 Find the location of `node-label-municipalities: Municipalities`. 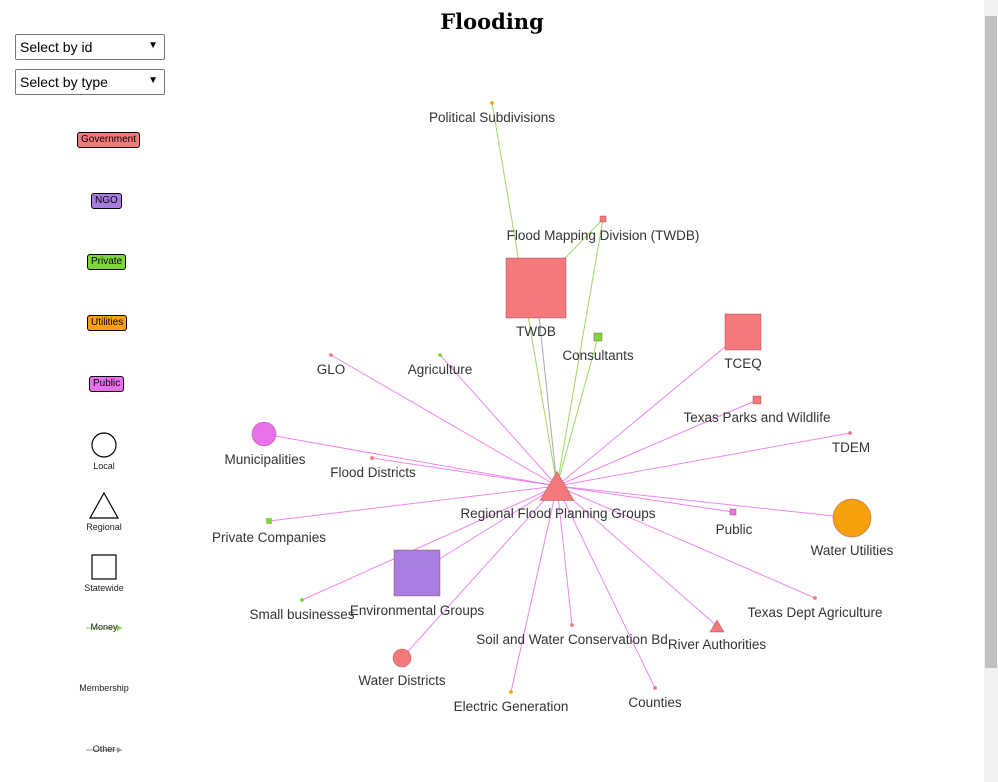

node-label-municipalities: Municipalities is located at coordinates (264, 459).